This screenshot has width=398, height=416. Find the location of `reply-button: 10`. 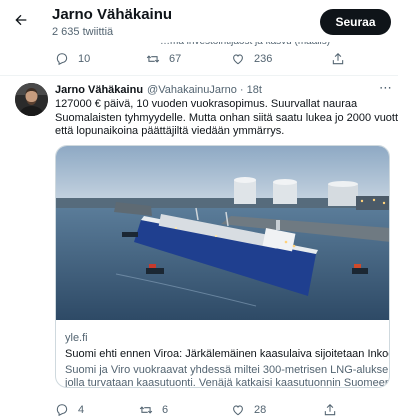

reply-button: 10 is located at coordinates (72, 59).